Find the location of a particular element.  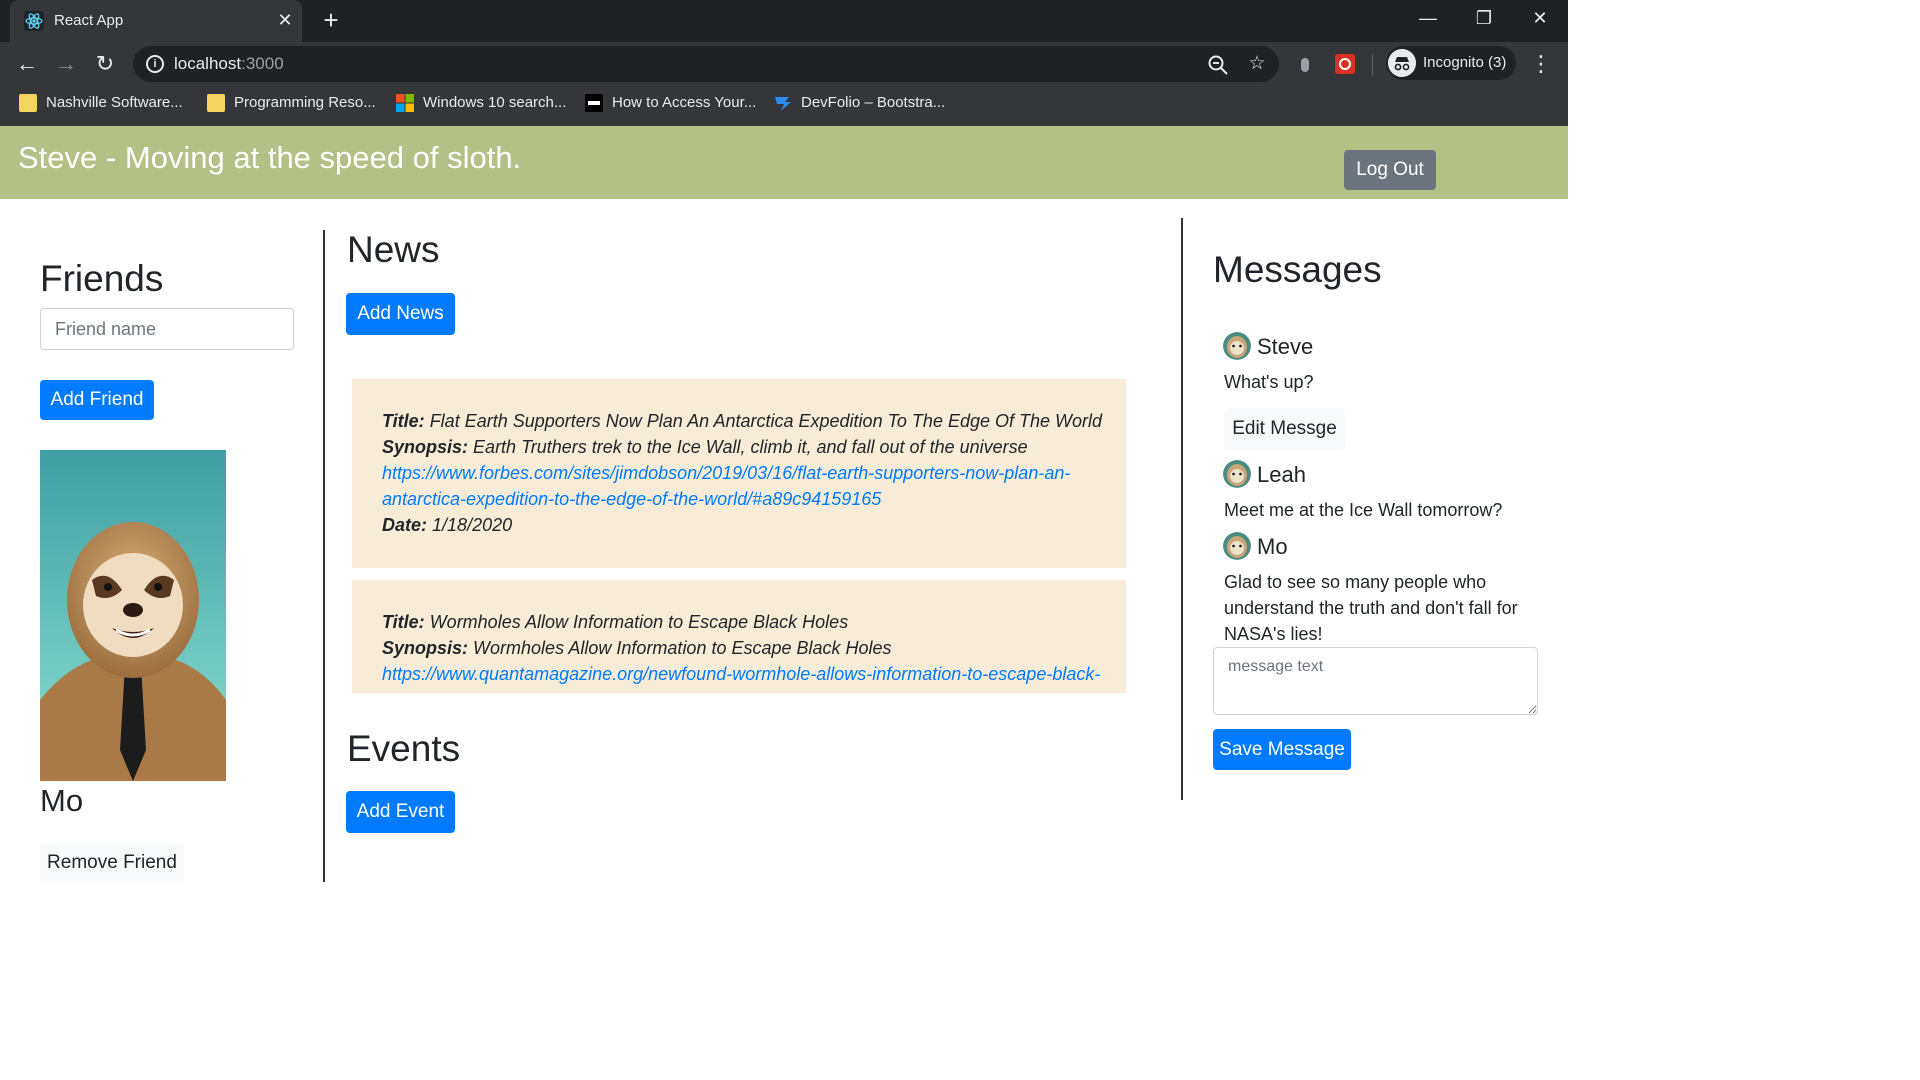

reload-icon: ↻ is located at coordinates (105, 64).